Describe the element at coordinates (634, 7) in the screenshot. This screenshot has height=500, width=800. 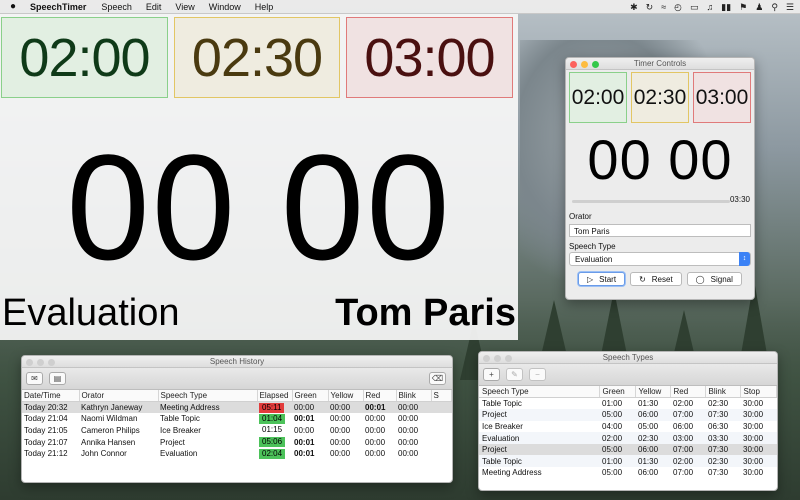
I see `bluetooth-icon: ✱` at that location.